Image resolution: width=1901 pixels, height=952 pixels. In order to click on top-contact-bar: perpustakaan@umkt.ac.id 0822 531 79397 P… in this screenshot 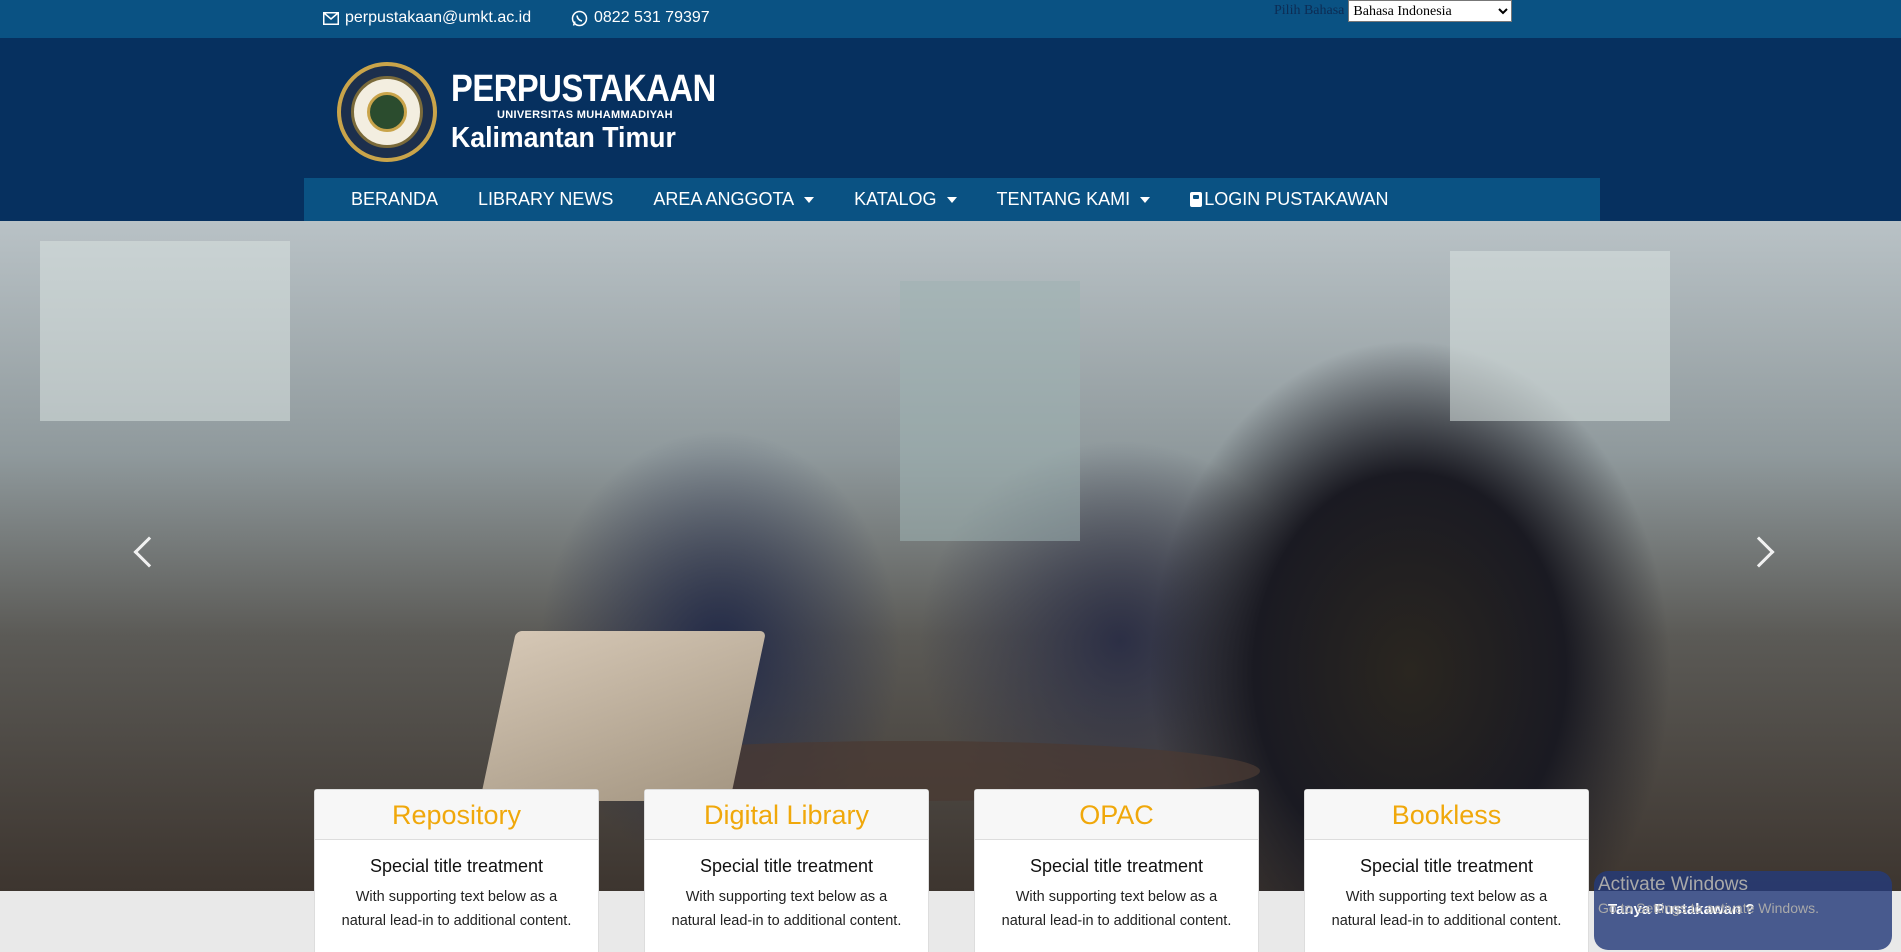, I will do `click(950, 19)`.